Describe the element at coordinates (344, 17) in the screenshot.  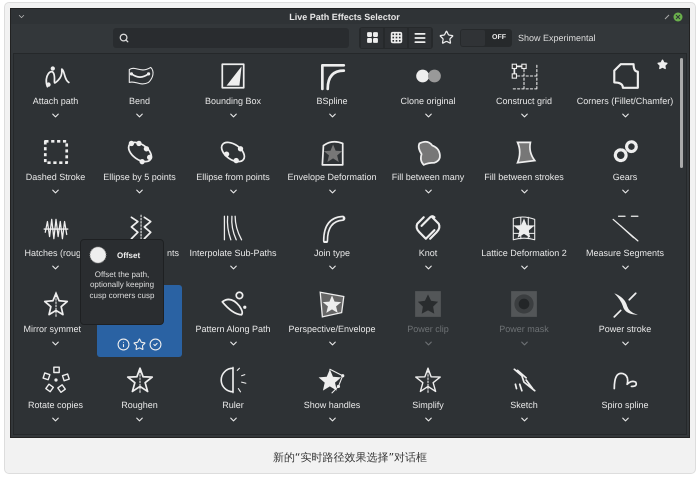
I see `window-title: Live Path Effects Selector` at that location.